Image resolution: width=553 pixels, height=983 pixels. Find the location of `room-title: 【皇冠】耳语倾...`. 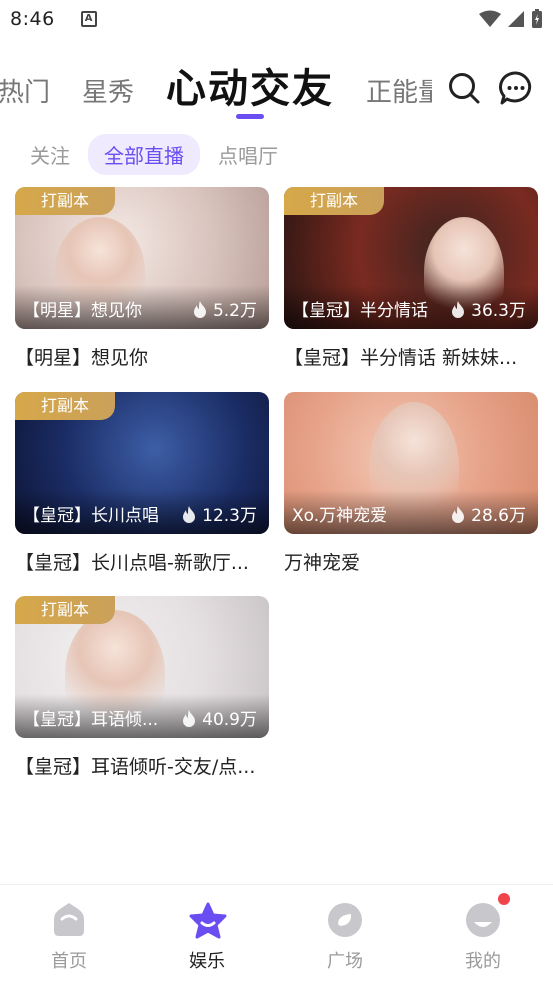

room-title: 【皇冠】耳语倾... is located at coordinates (91, 720).